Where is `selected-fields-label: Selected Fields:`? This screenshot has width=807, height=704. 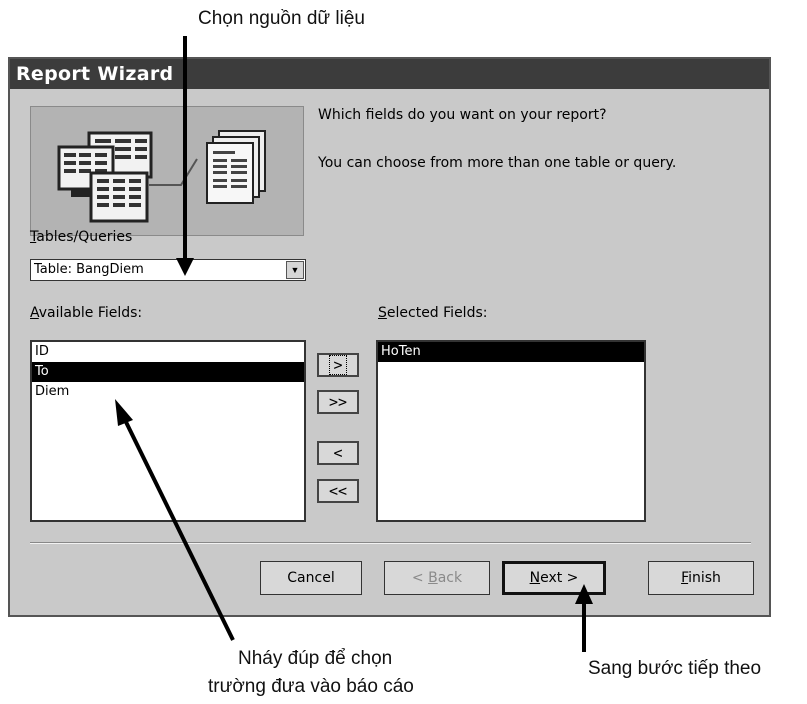
selected-fields-label: Selected Fields: is located at coordinates (433, 313).